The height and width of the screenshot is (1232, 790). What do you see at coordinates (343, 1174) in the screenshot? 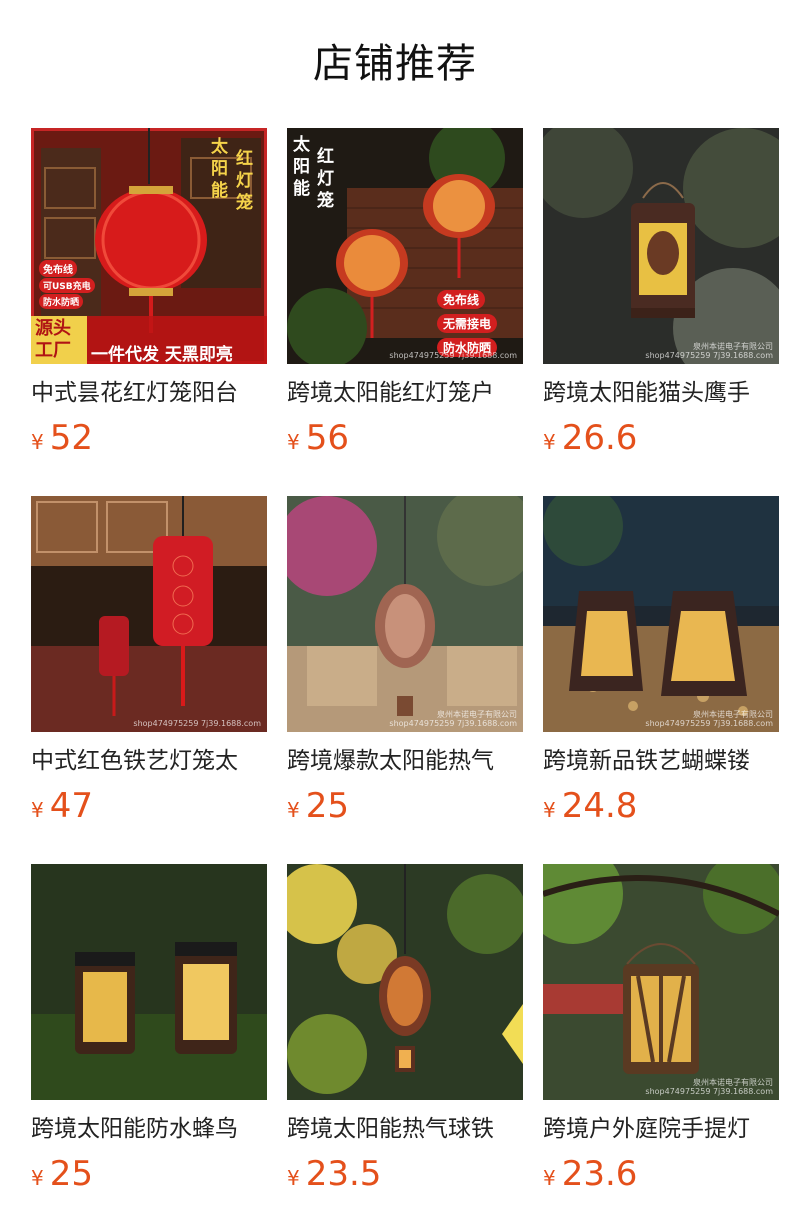
I see `price-value: 23.5` at bounding box center [343, 1174].